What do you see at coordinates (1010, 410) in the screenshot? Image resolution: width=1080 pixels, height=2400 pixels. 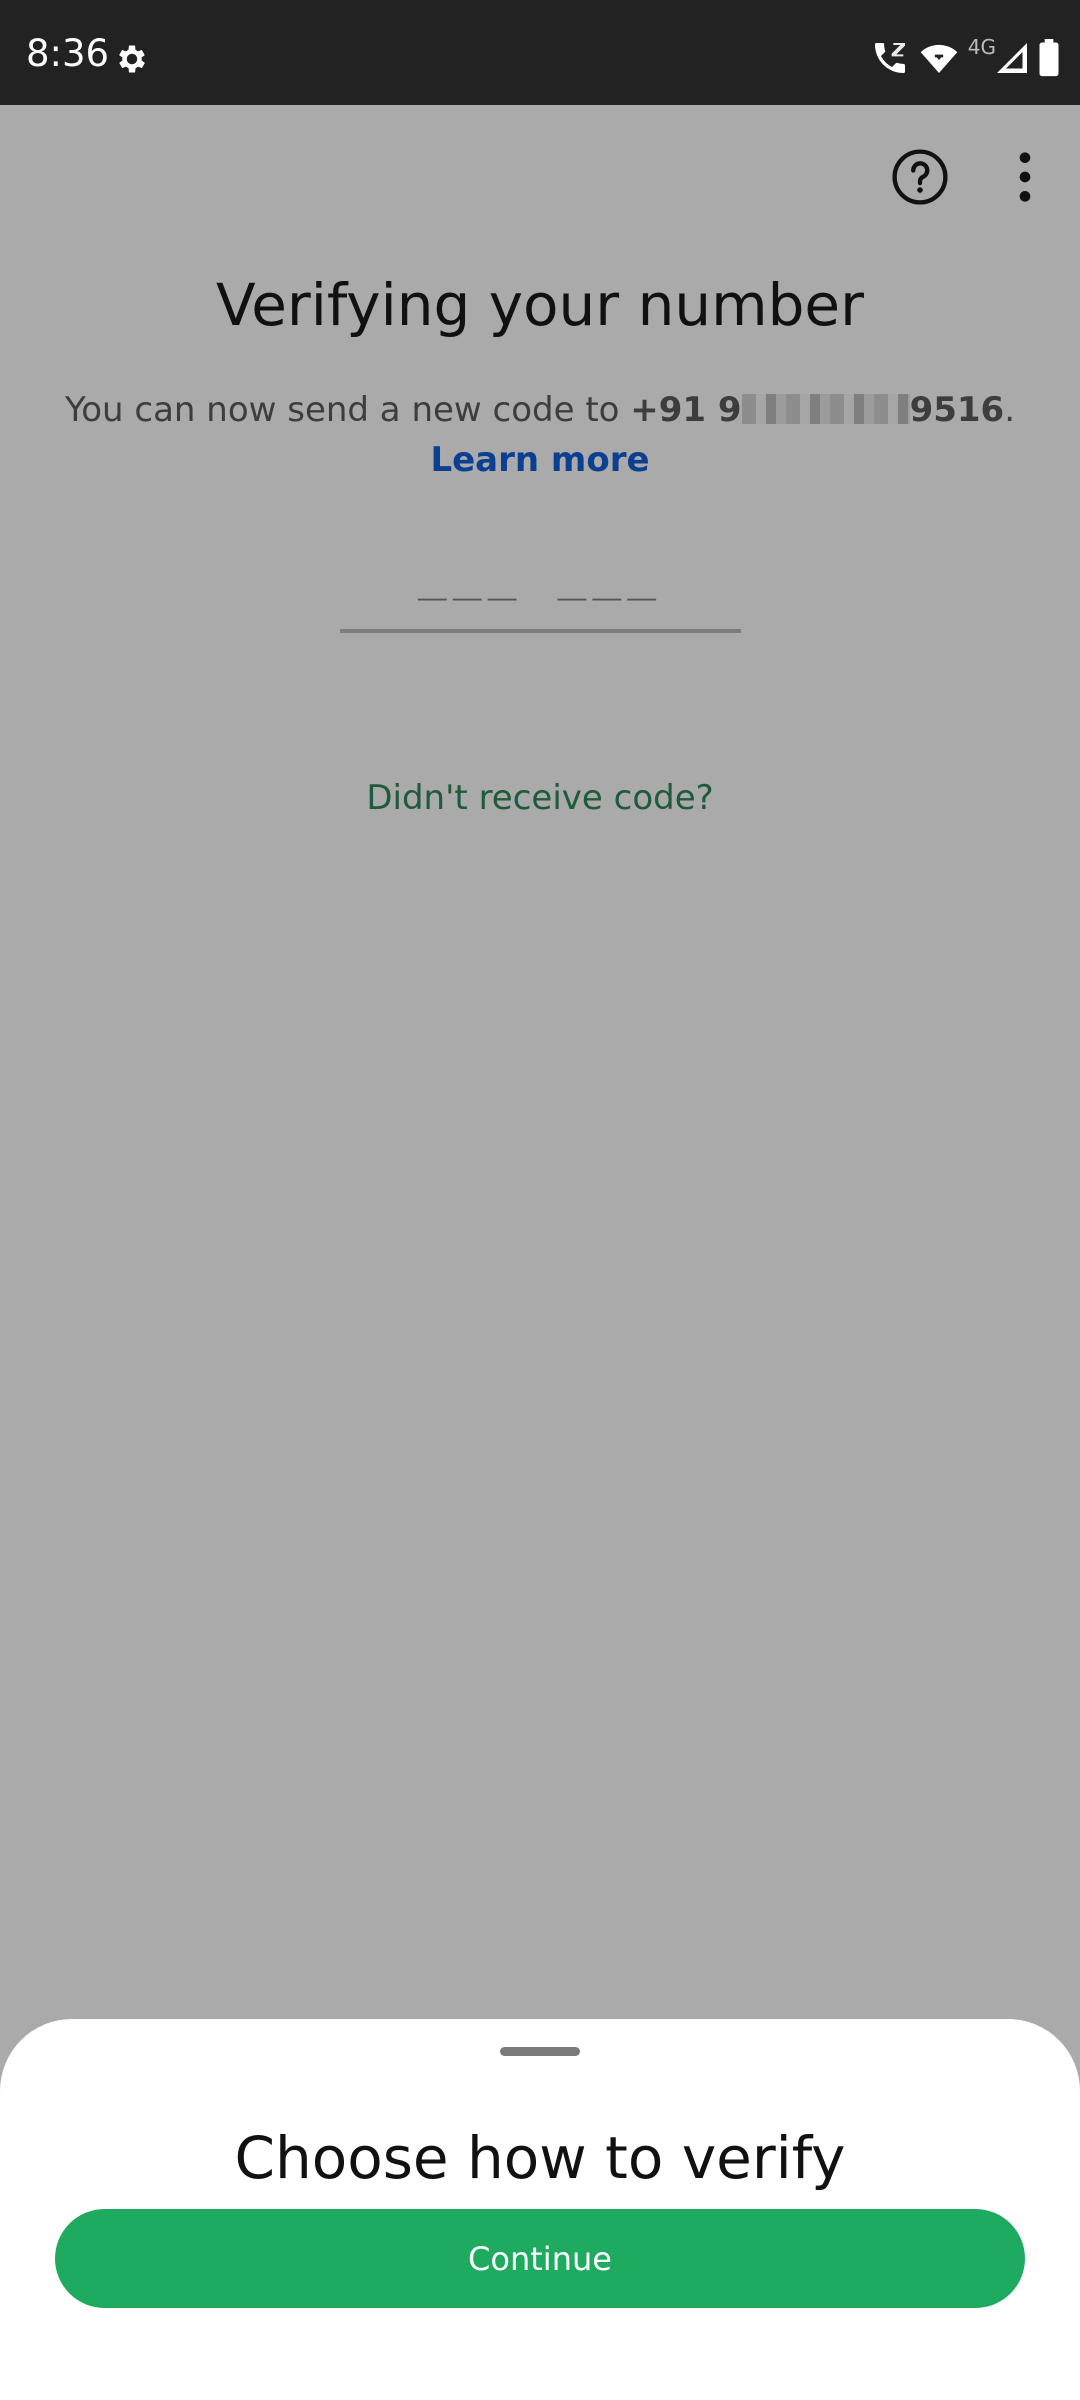 I see `description-period: .` at bounding box center [1010, 410].